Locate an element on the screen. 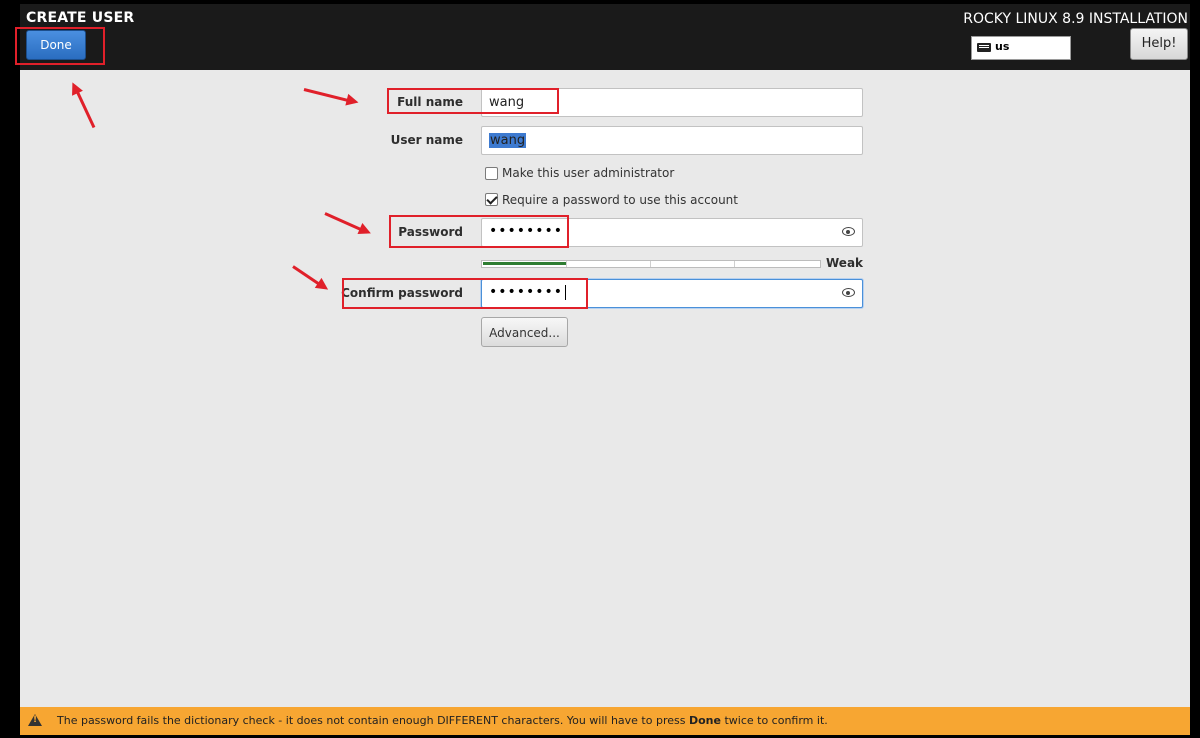  password-strength-fill is located at coordinates (525, 263).